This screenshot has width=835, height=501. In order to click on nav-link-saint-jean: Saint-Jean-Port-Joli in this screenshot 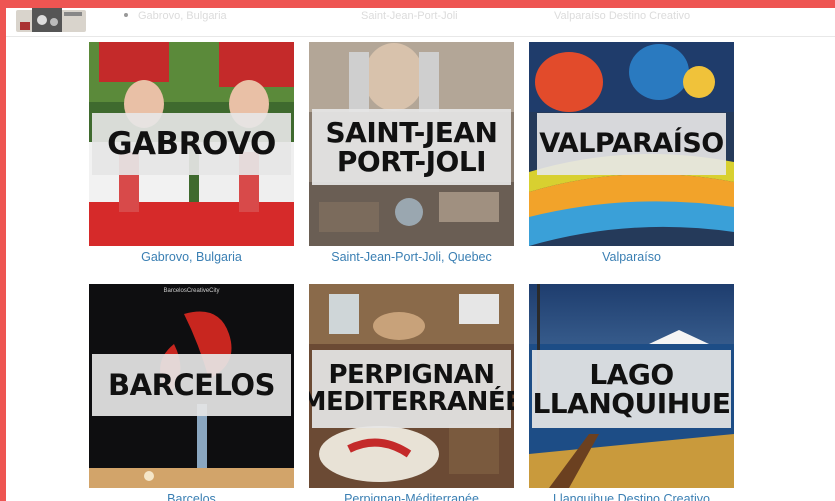, I will do `click(409, 16)`.